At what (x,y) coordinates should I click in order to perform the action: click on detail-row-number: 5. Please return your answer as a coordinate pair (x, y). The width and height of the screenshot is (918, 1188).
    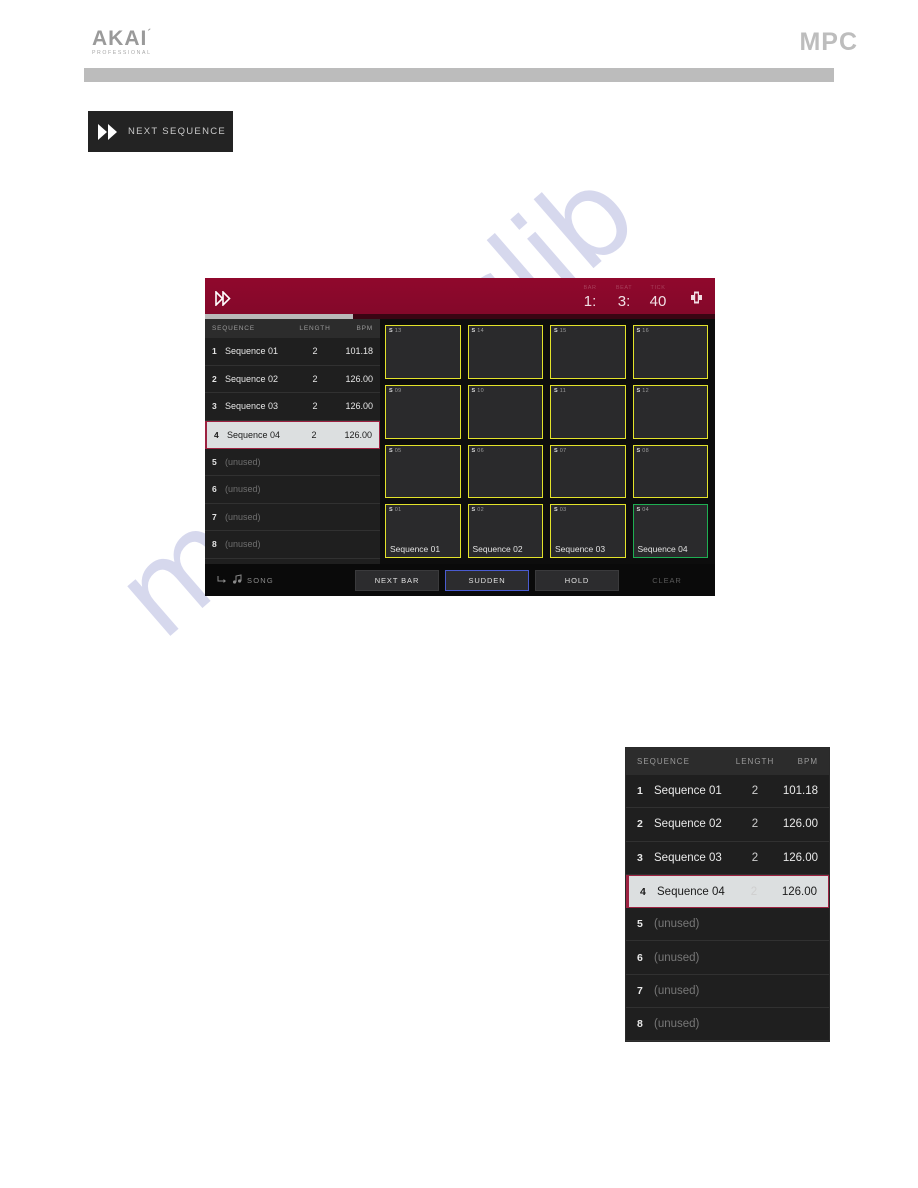
    Looking at the image, I should click on (640, 924).